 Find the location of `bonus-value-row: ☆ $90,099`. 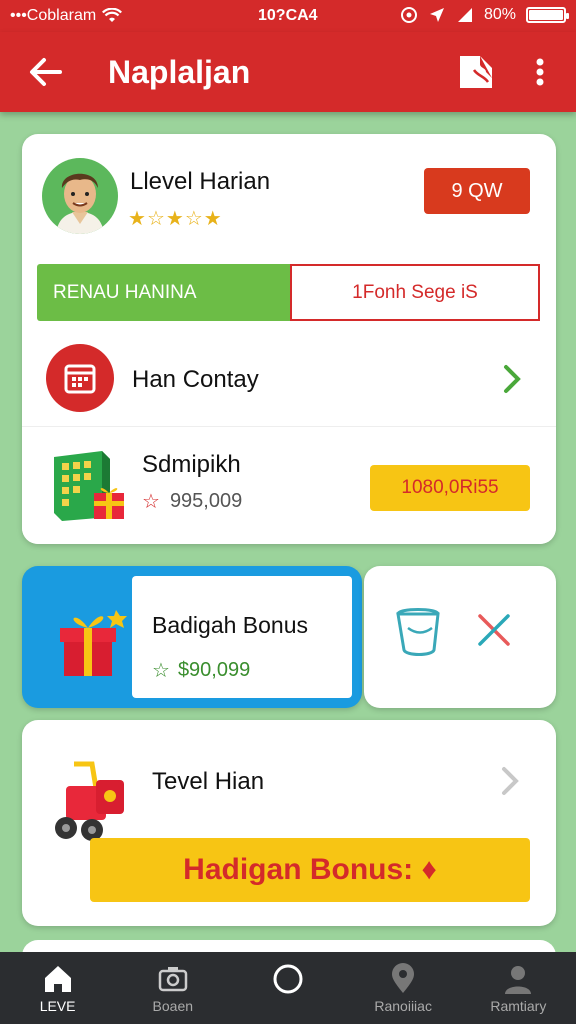

bonus-value-row: ☆ $90,099 is located at coordinates (201, 670).